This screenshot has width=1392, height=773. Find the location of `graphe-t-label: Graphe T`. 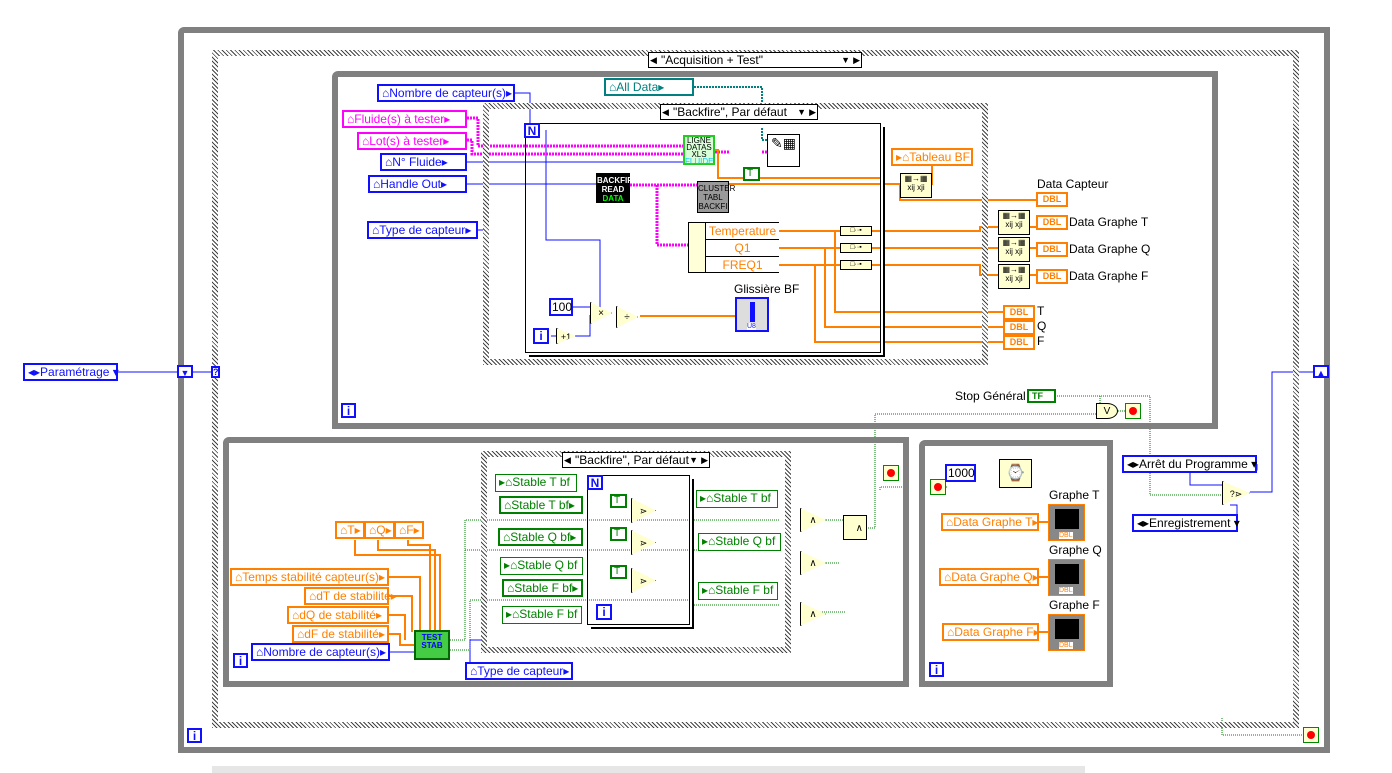

graphe-t-label: Graphe T is located at coordinates (1074, 495).